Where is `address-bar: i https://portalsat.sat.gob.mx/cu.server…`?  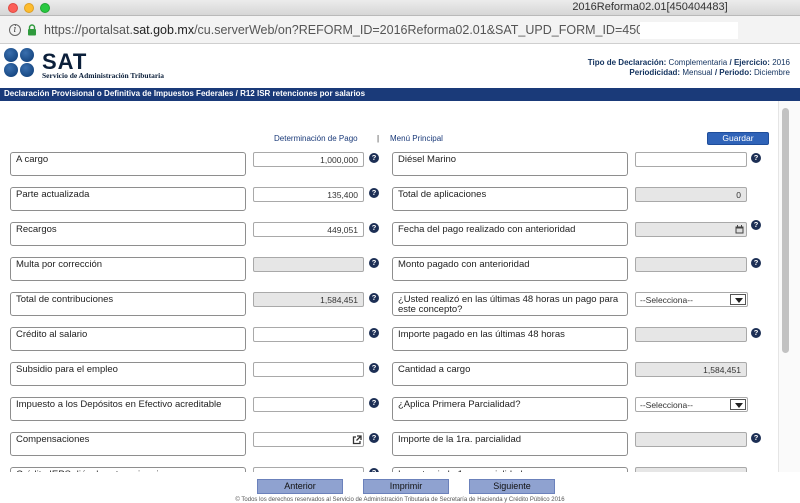
address-bar: i https://portalsat.sat.gob.mx/cu.server… is located at coordinates (400, 30).